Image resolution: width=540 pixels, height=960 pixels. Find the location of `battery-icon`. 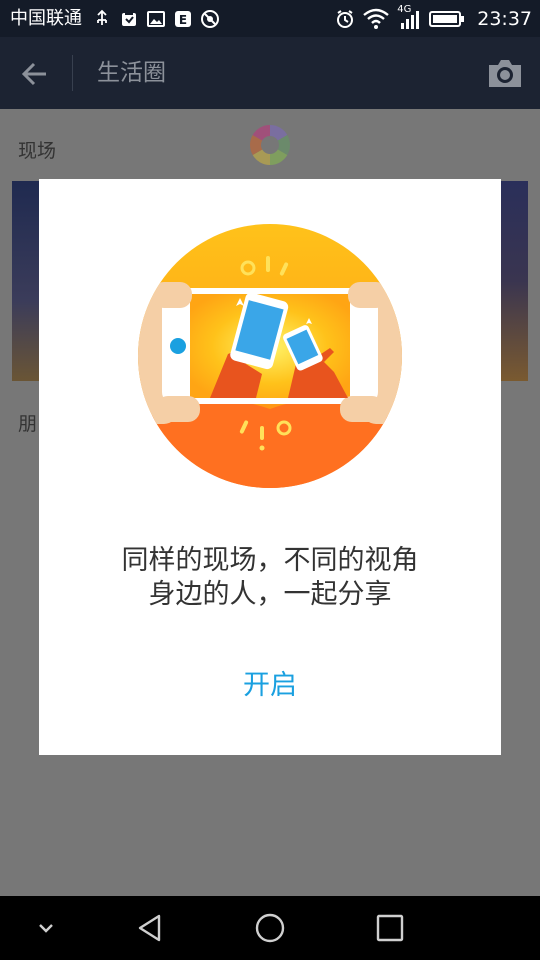

battery-icon is located at coordinates (447, 19).